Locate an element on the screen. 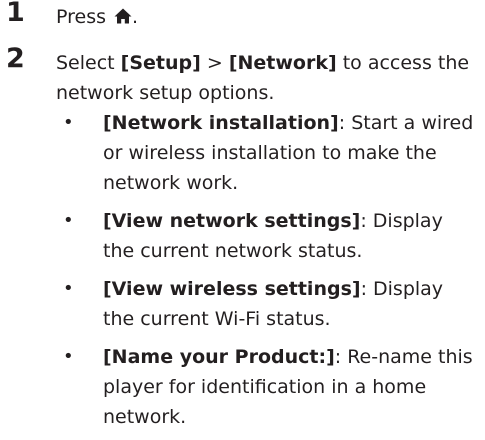 The width and height of the screenshot is (485, 440). option-label: [View network settings] is located at coordinates (232, 221).